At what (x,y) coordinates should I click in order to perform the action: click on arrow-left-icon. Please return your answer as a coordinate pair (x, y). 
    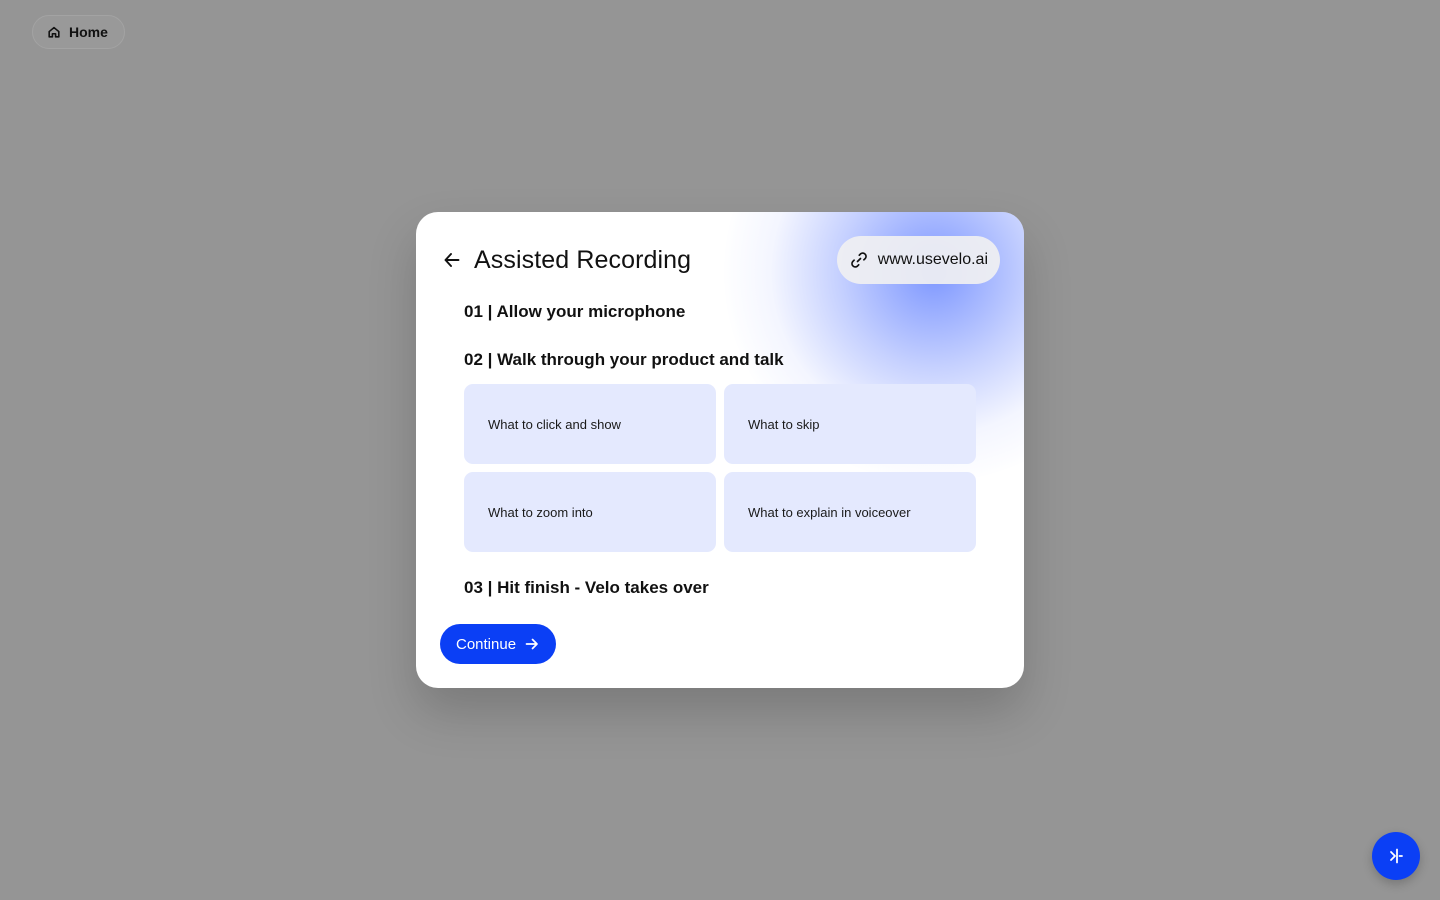
    Looking at the image, I should click on (452, 260).